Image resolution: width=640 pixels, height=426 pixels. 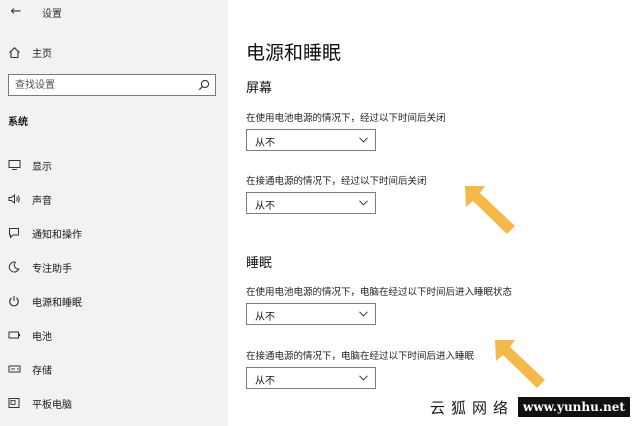 I want to click on speaker-icon, so click(x=14, y=199).